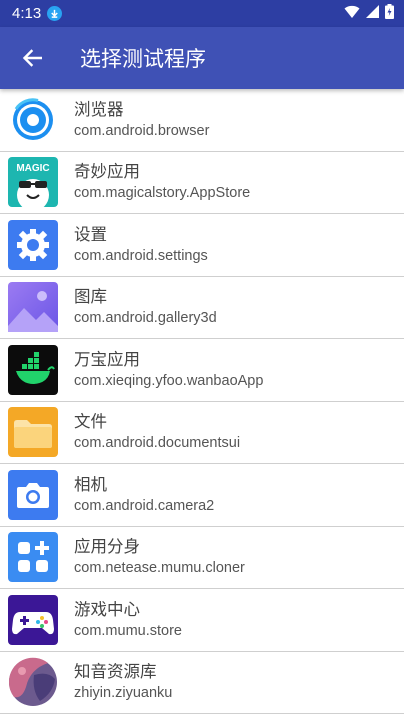 This screenshot has height=718, width=404. Describe the element at coordinates (32, 168) in the screenshot. I see `svg-text: MAGIC` at that location.